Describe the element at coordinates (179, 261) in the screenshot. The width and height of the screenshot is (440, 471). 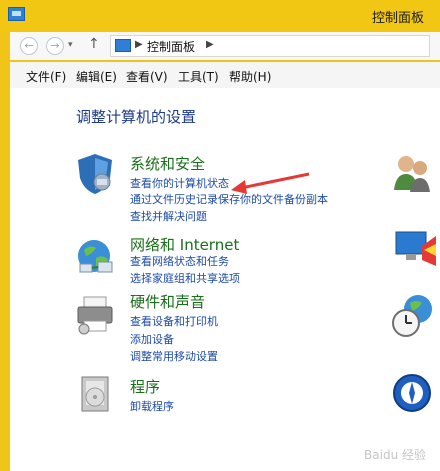
I see `link-network-status: 查看网络状态和任务` at that location.